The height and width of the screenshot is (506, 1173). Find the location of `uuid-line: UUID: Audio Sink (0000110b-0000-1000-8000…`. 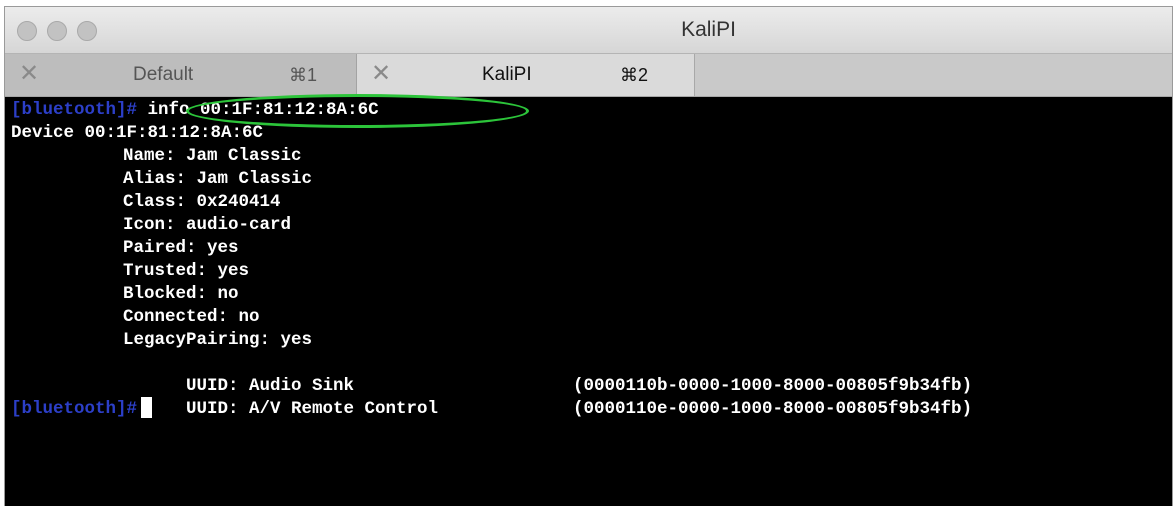

uuid-line: UUID: Audio Sink (0000110b-0000-1000-8000… is located at coordinates (491, 374).